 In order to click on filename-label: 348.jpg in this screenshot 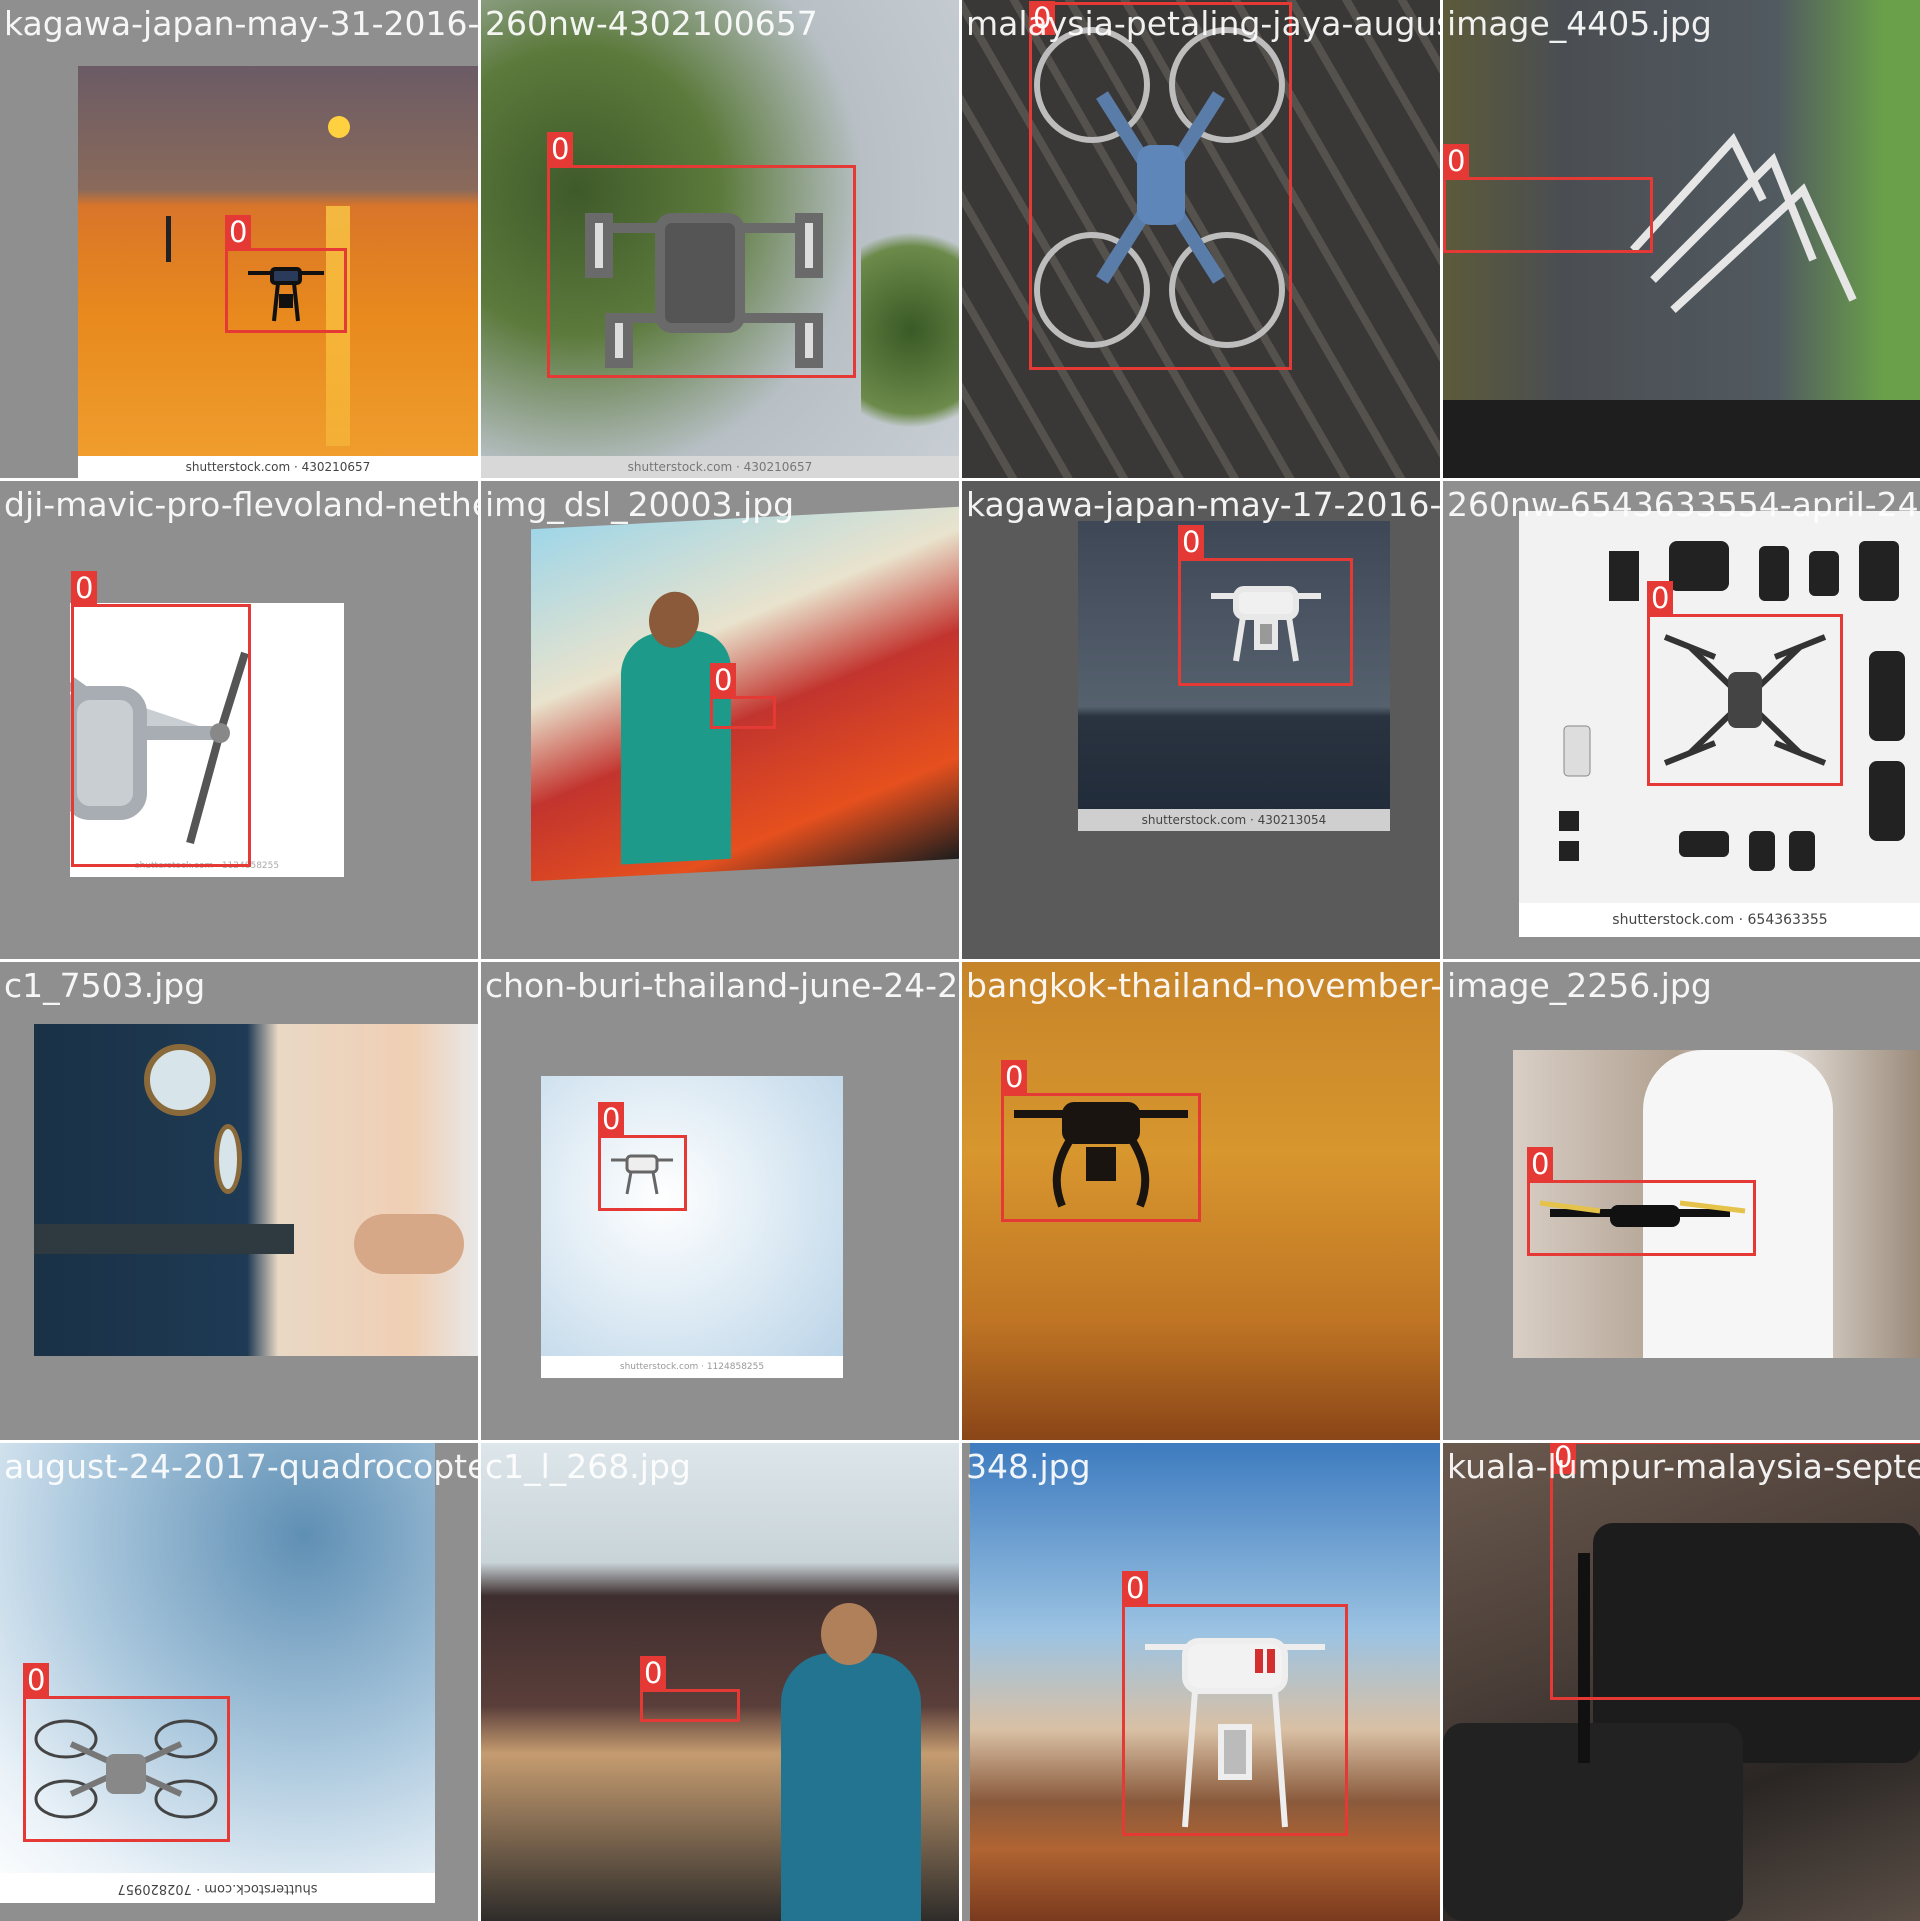, I will do `click(1028, 1466)`.